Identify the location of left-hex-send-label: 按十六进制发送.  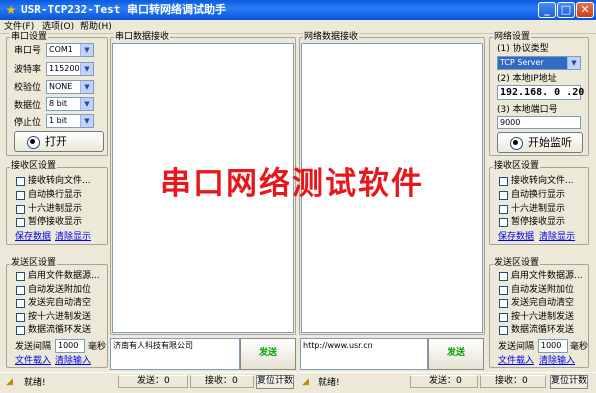
(60, 317).